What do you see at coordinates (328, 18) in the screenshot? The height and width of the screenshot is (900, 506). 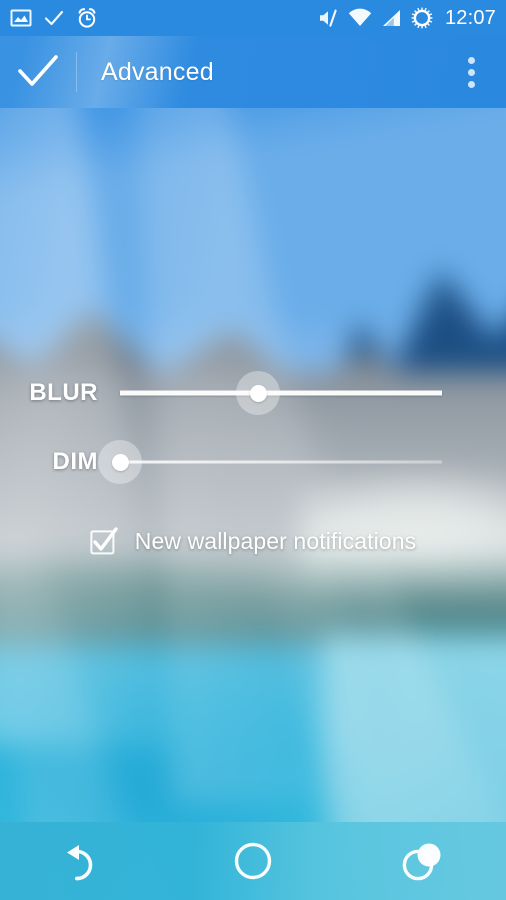 I see `volume-mute-icon` at bounding box center [328, 18].